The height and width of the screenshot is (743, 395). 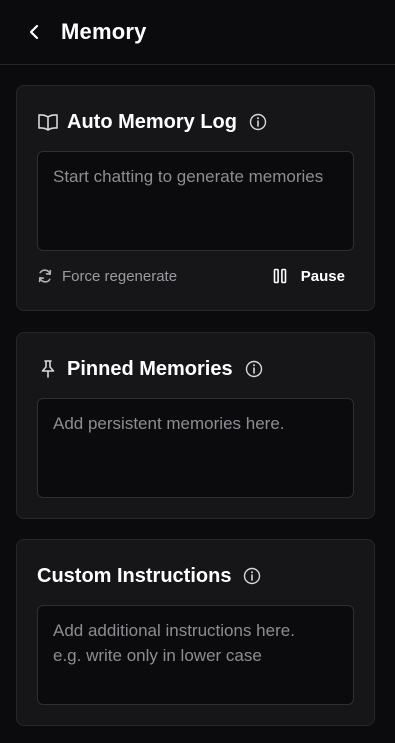 I want to click on chevron-left-icon, so click(x=34, y=32).